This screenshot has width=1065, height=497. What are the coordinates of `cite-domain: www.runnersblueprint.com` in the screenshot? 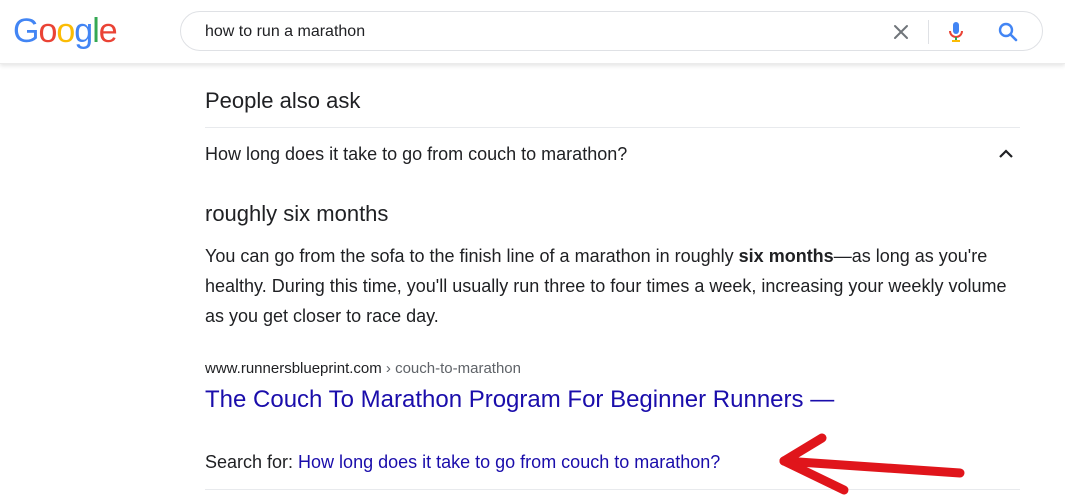 It's located at (293, 368).